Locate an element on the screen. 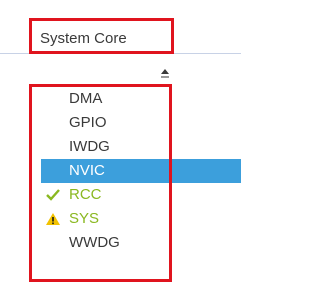 The width and height of the screenshot is (320, 298). sort-ascending-icon is located at coordinates (165, 74).